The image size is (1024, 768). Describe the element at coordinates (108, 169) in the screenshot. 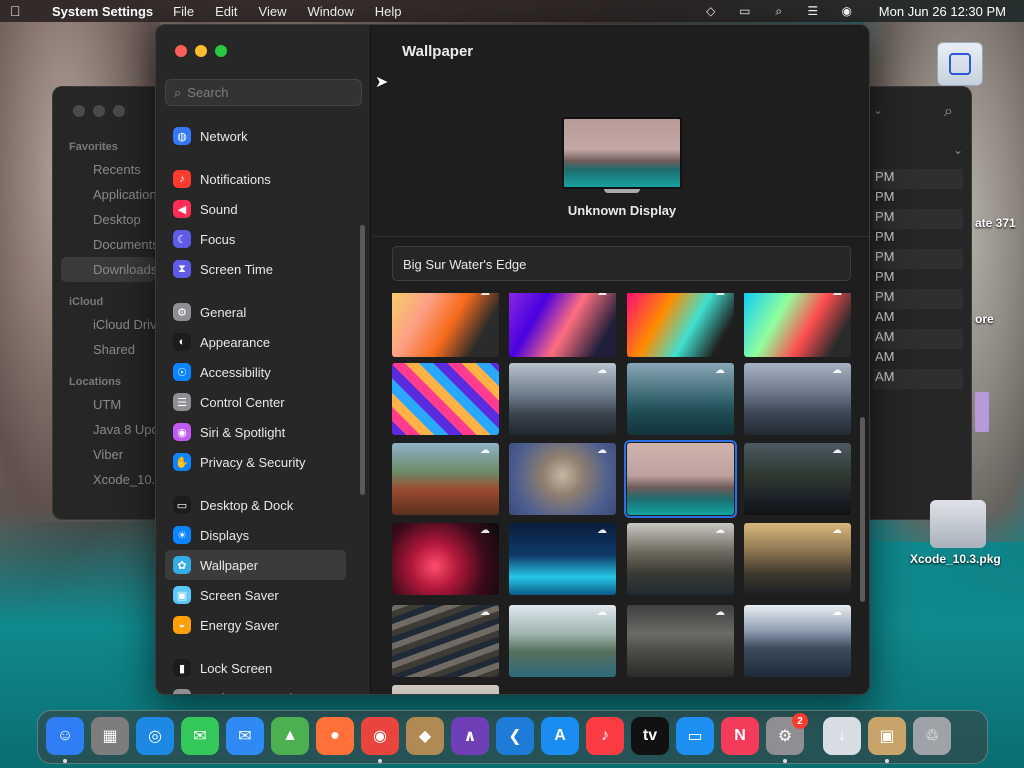

I see `finder-item-recents: Recents` at that location.